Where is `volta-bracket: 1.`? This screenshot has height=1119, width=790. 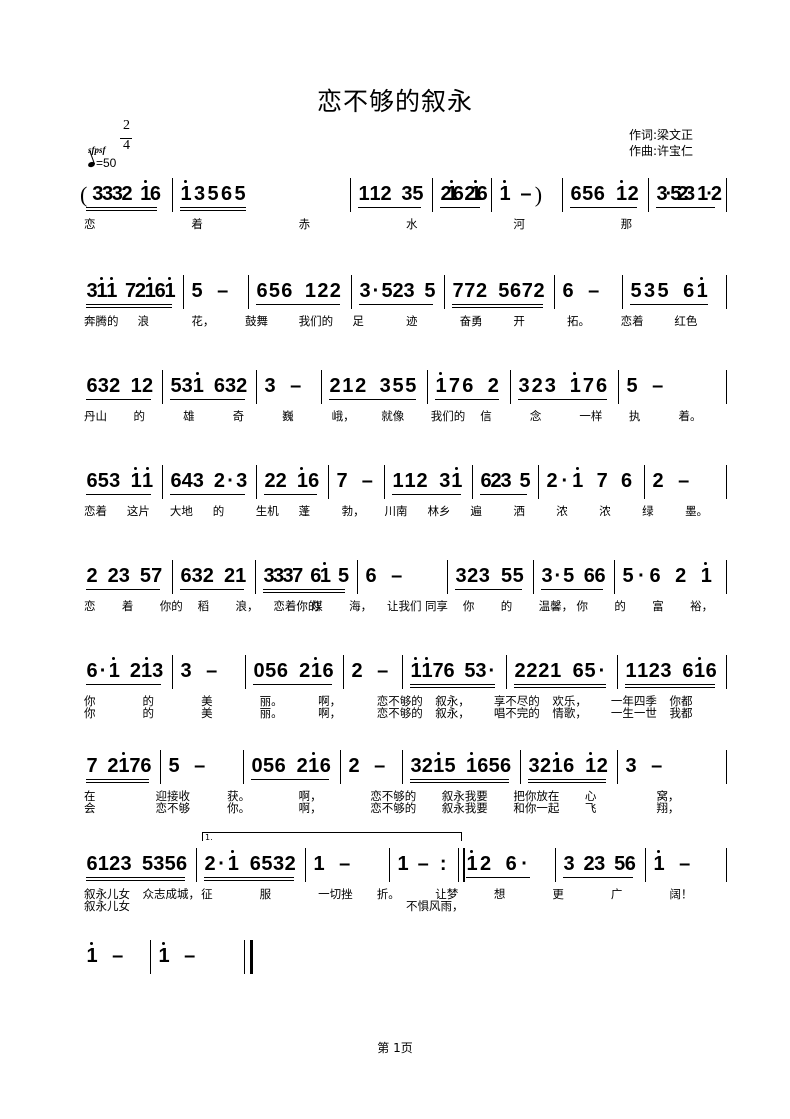 volta-bracket: 1. is located at coordinates (332, 837).